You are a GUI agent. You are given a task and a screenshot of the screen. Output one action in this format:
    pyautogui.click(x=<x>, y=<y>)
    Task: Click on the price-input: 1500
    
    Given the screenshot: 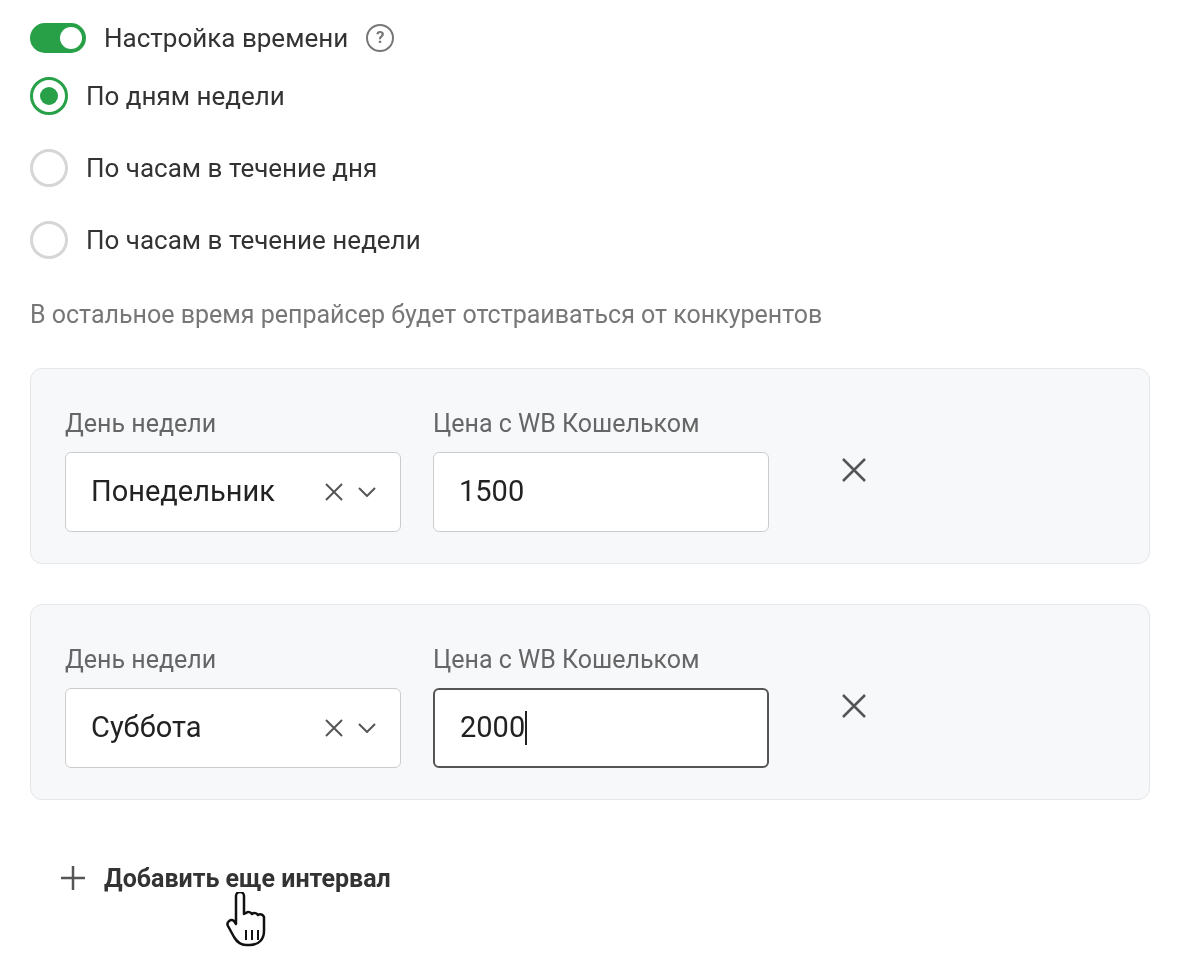 What is the action you would take?
    pyautogui.click(x=601, y=492)
    